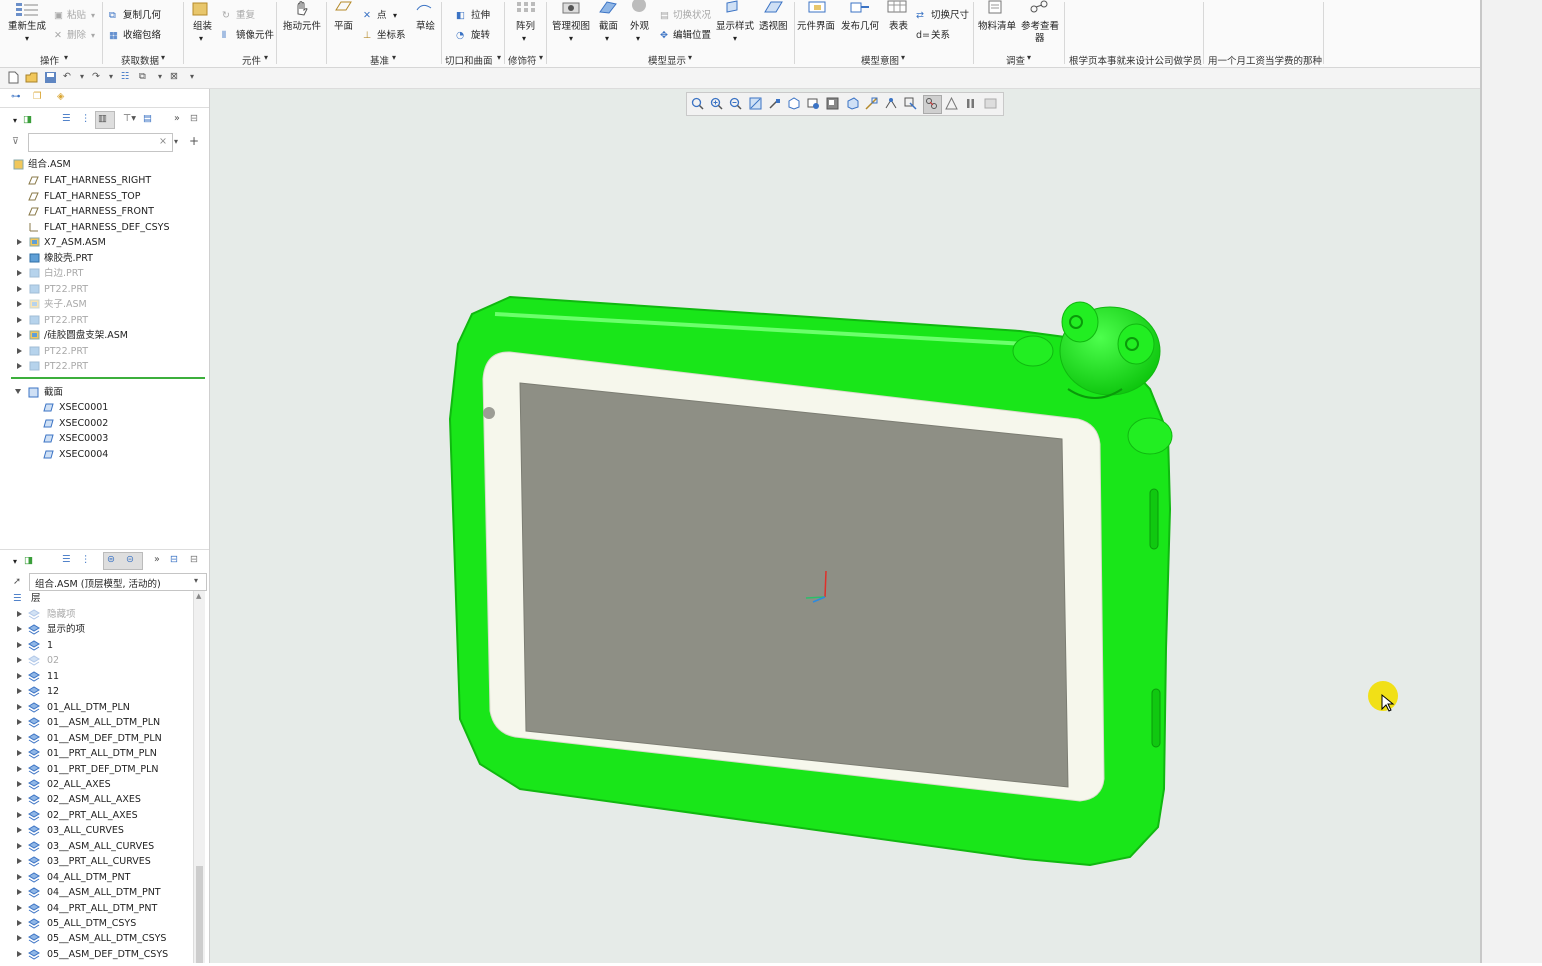 Image resolution: width=1542 pixels, height=966 pixels. Describe the element at coordinates (108, 378) in the screenshot. I see `tree-insert-marker` at that location.